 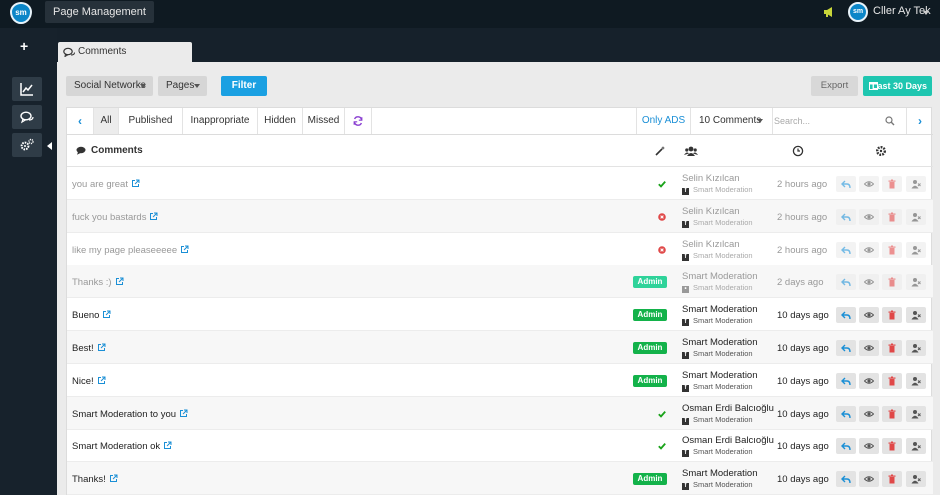 What do you see at coordinates (834, 86) in the screenshot?
I see `export-button: Export` at bounding box center [834, 86].